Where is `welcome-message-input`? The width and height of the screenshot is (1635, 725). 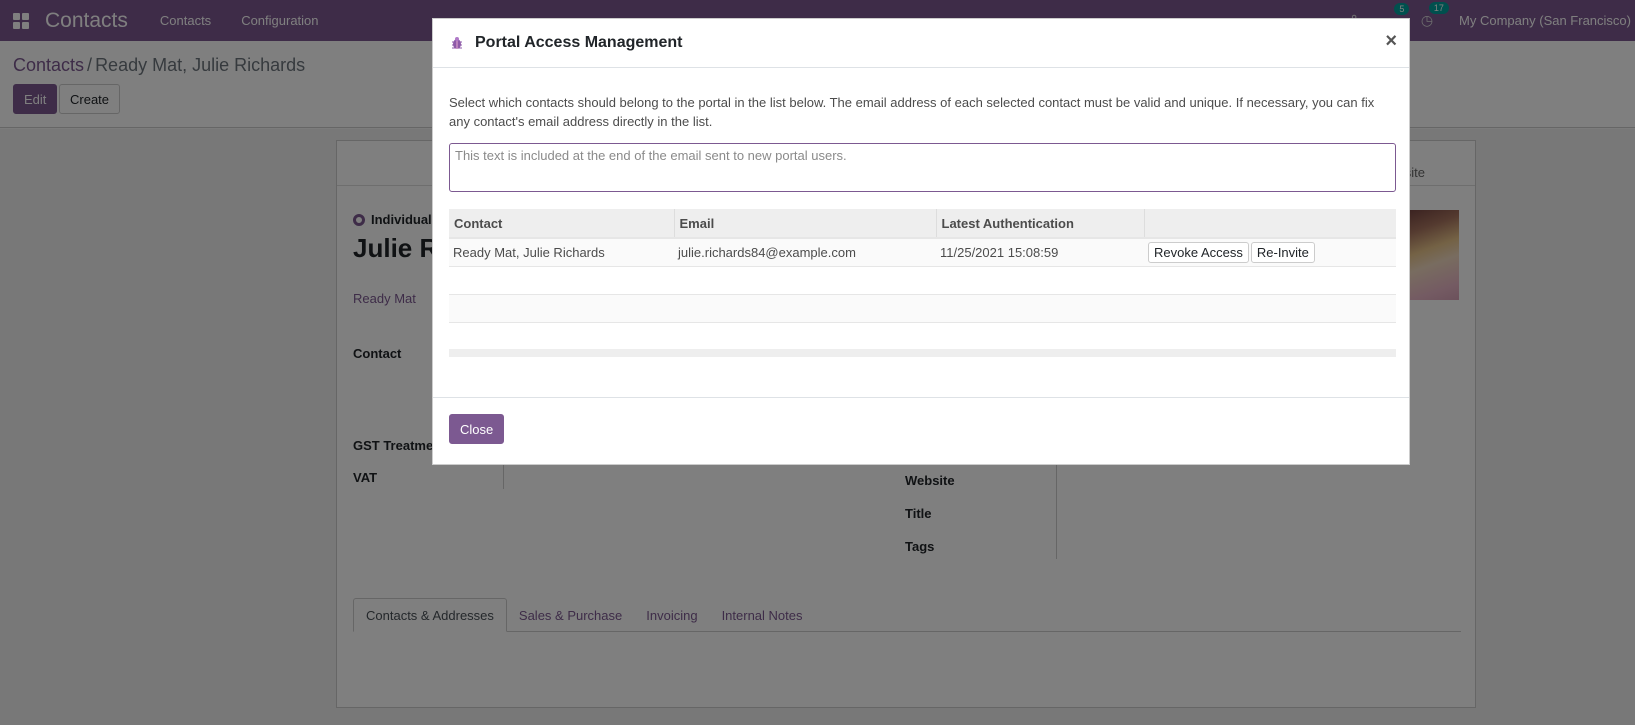
welcome-message-input is located at coordinates (922, 167).